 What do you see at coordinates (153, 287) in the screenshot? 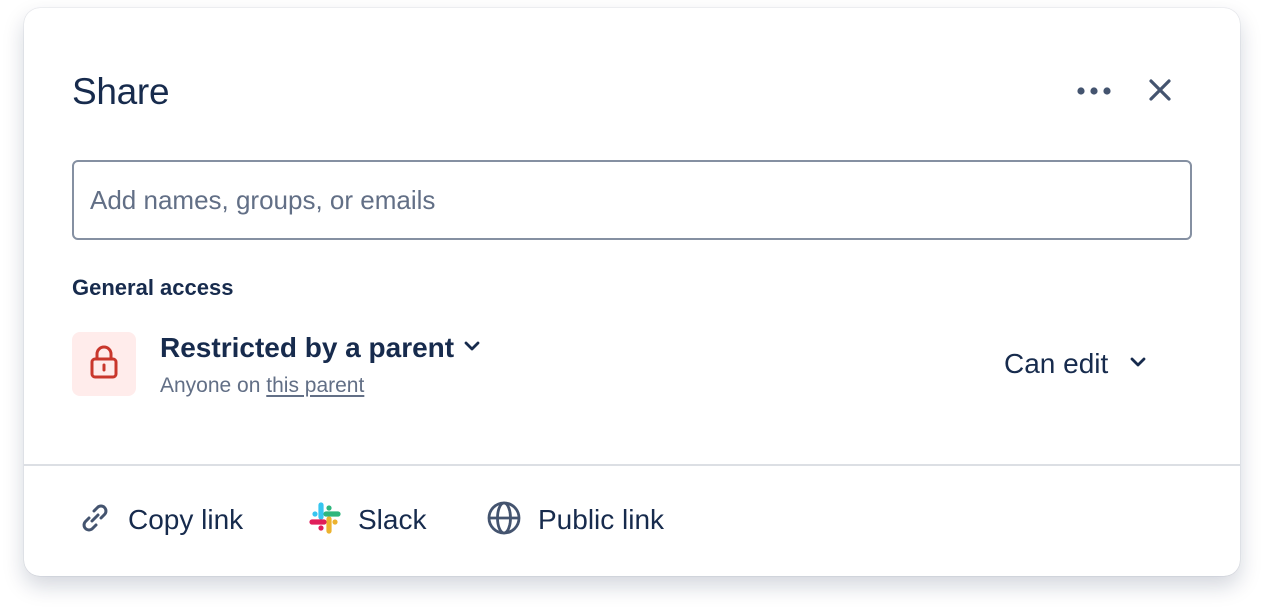
I see `general-access-label: General access` at bounding box center [153, 287].